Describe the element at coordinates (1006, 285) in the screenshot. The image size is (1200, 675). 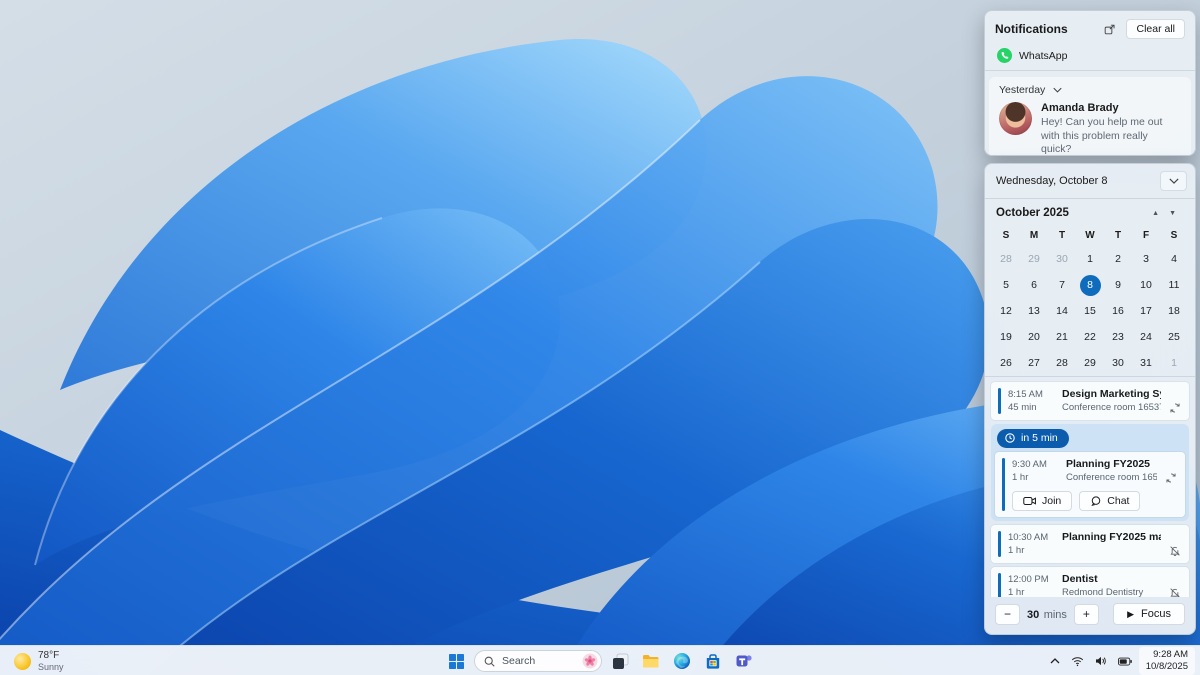
I see `calendar-day-5: 5` at that location.